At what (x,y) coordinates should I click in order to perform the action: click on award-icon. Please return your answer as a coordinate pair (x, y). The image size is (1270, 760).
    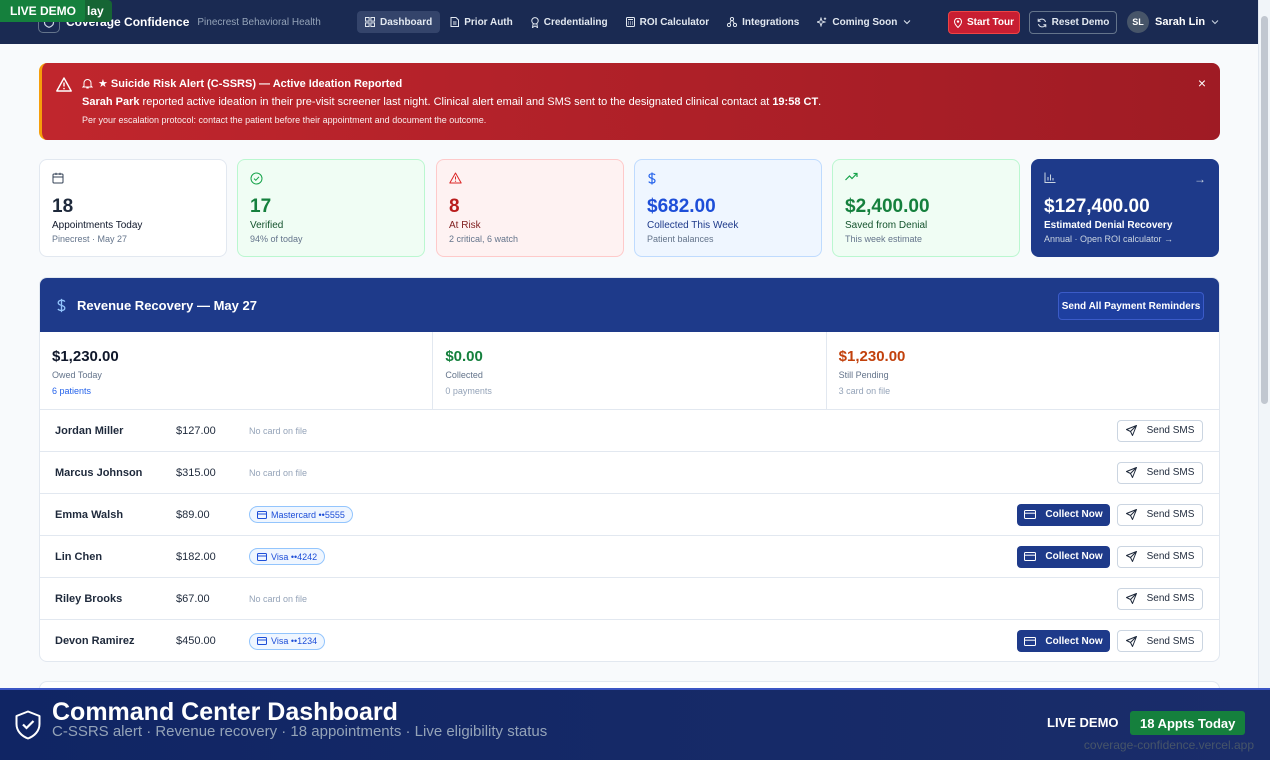
    Looking at the image, I should click on (535, 22).